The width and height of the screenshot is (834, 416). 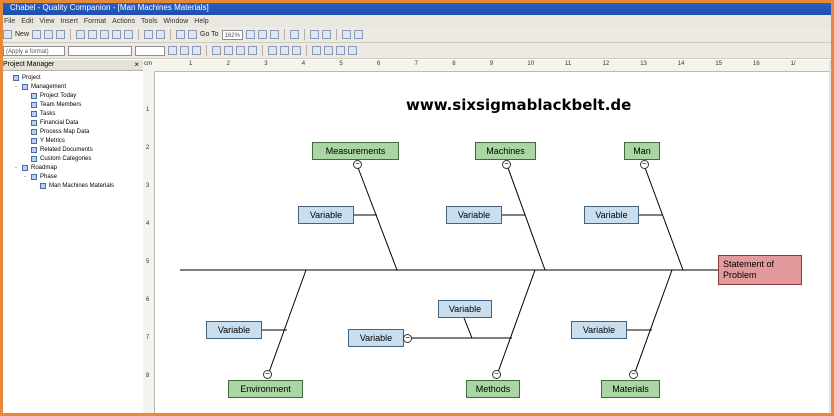 What do you see at coordinates (653, 322) in the screenshot?
I see `bone-materials` at bounding box center [653, 322].